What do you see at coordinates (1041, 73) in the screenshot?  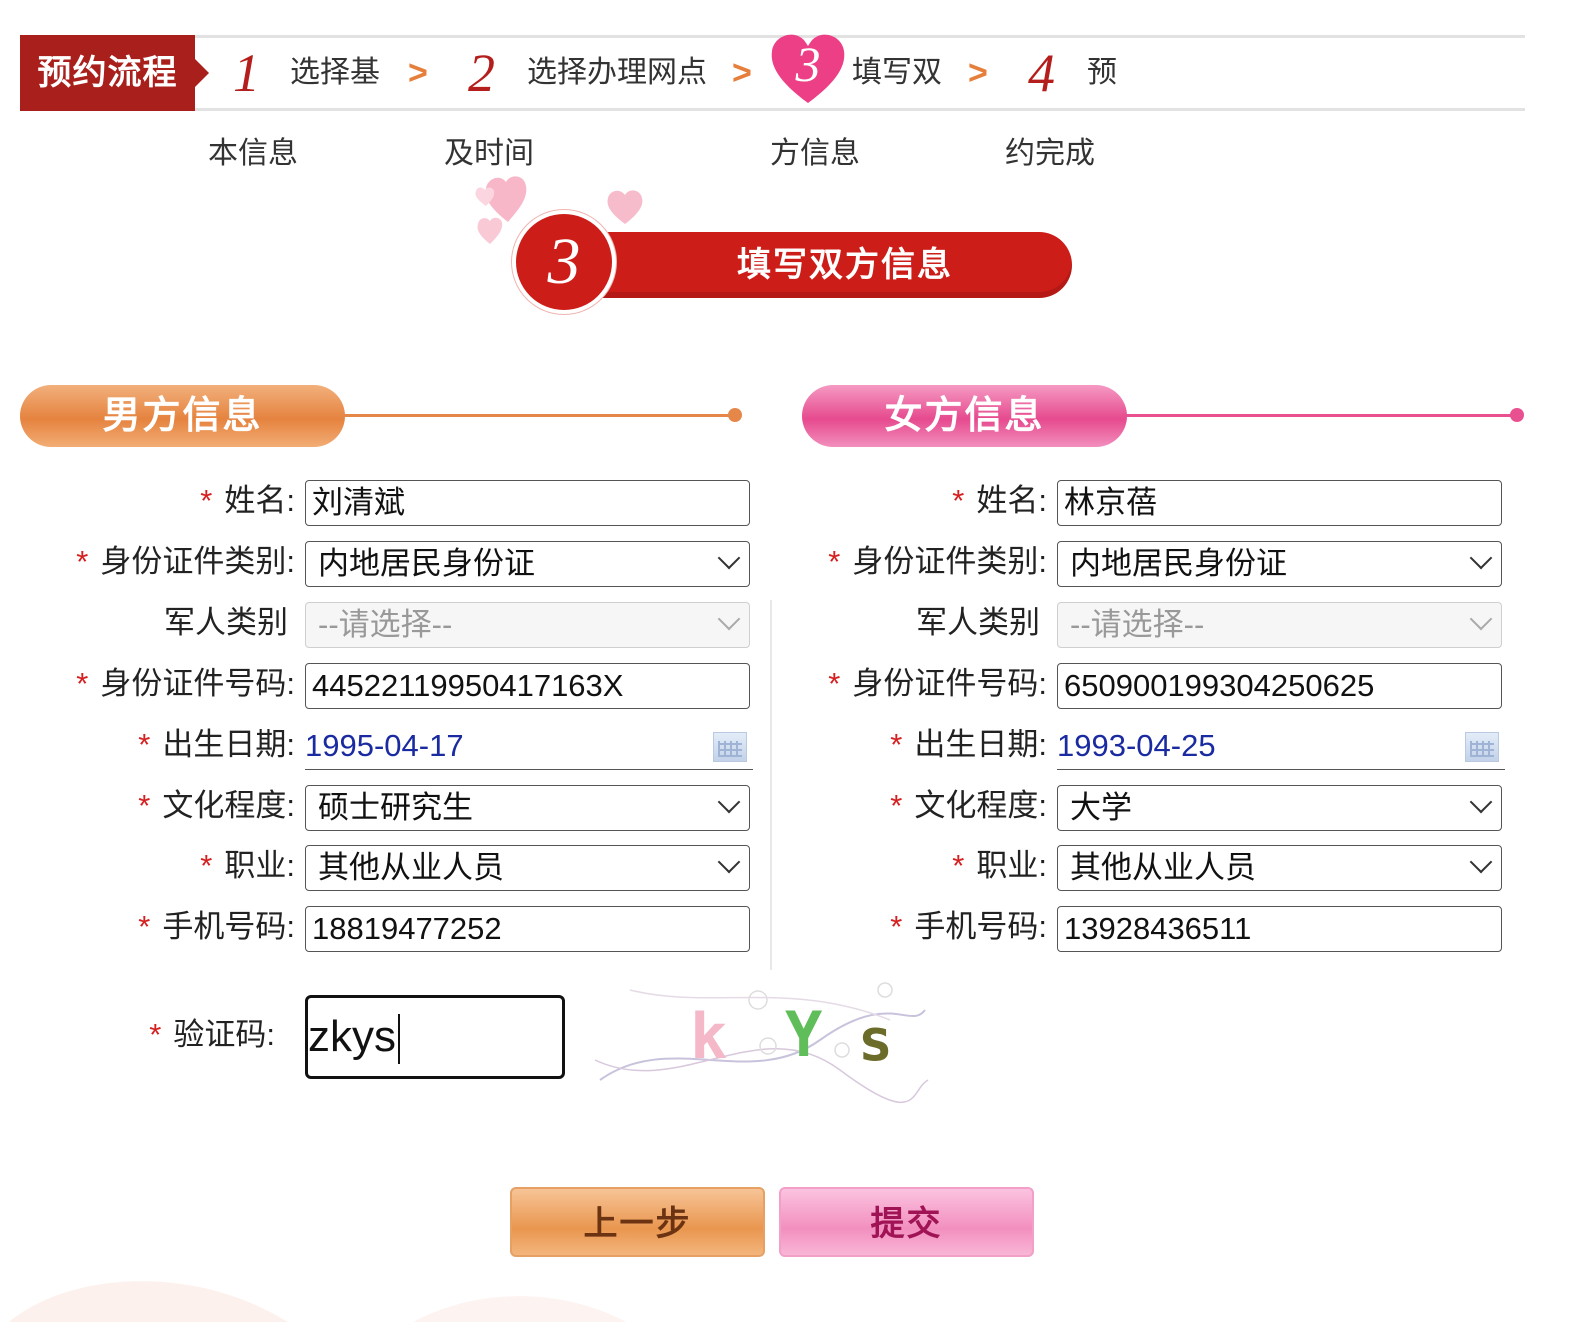 I see `step-4-number: 4` at bounding box center [1041, 73].